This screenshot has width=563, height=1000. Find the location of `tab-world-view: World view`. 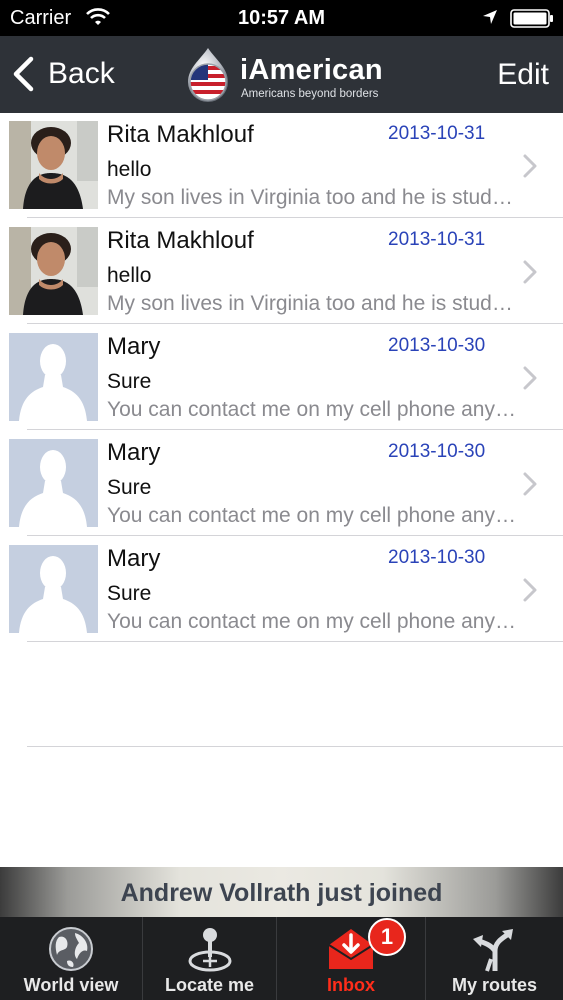

tab-world-view: World view is located at coordinates (71, 958).